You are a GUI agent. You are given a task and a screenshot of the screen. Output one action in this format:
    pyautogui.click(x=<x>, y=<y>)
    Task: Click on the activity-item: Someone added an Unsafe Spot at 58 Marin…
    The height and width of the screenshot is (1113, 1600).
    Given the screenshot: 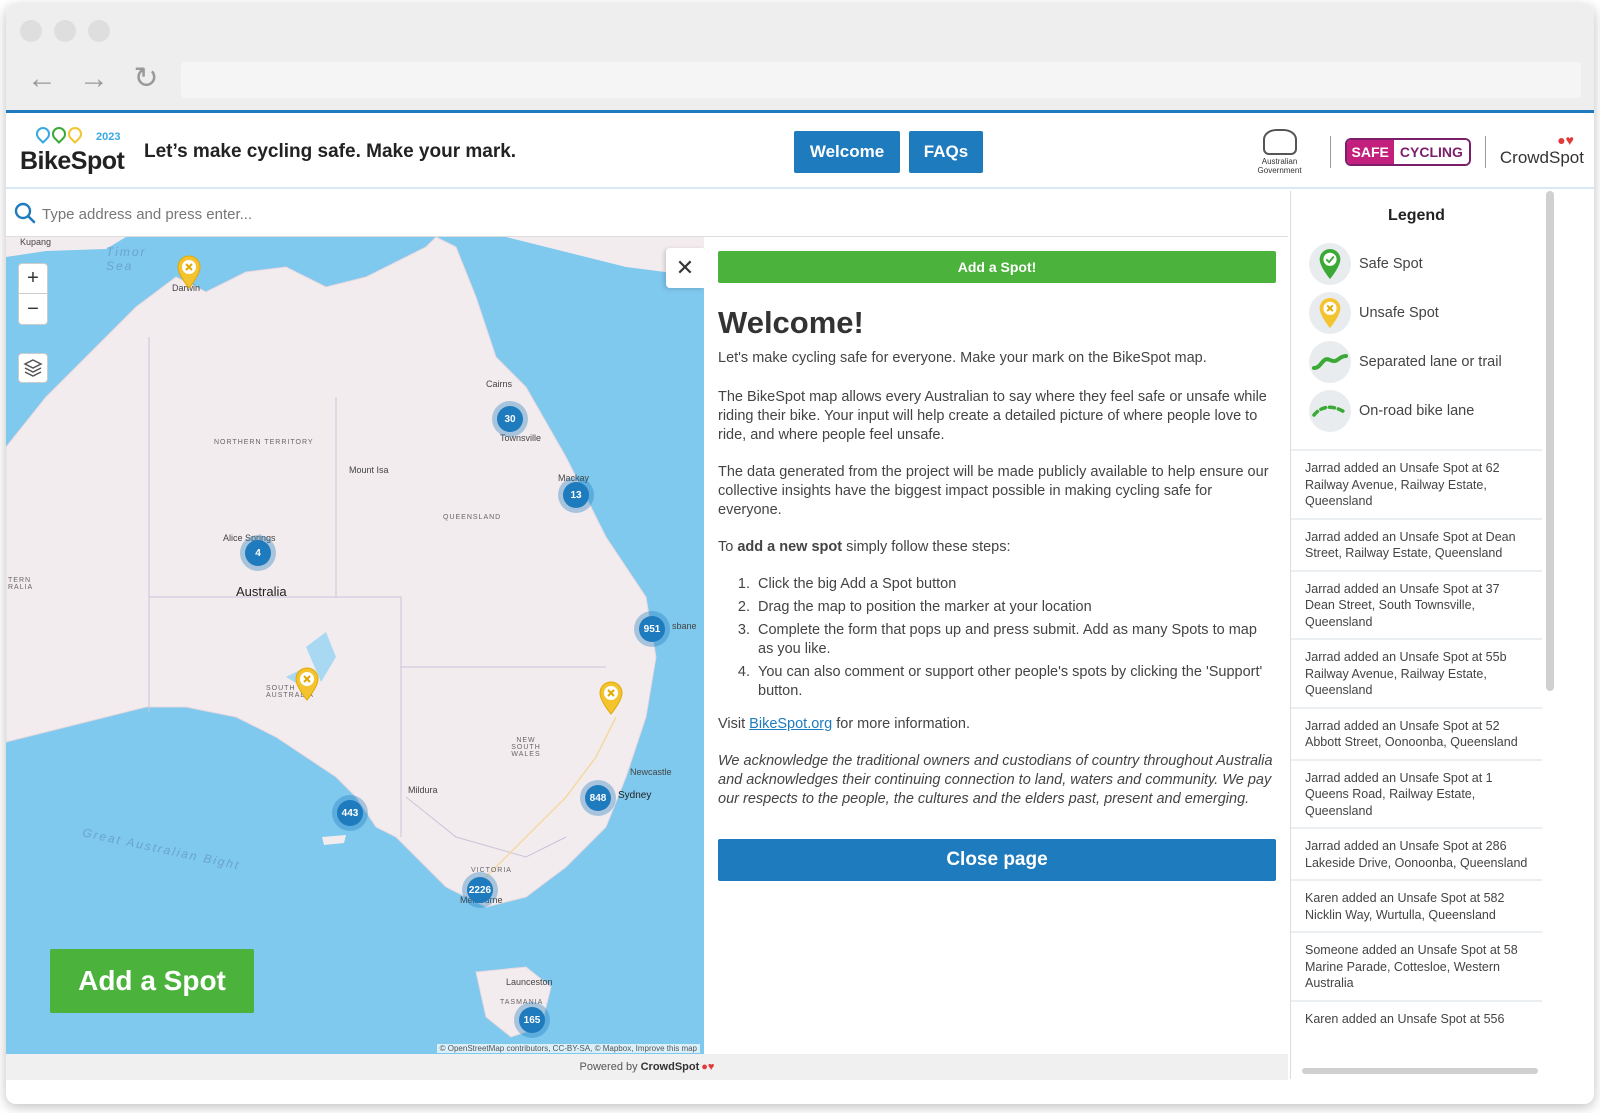 What is the action you would take?
    pyautogui.click(x=1416, y=965)
    